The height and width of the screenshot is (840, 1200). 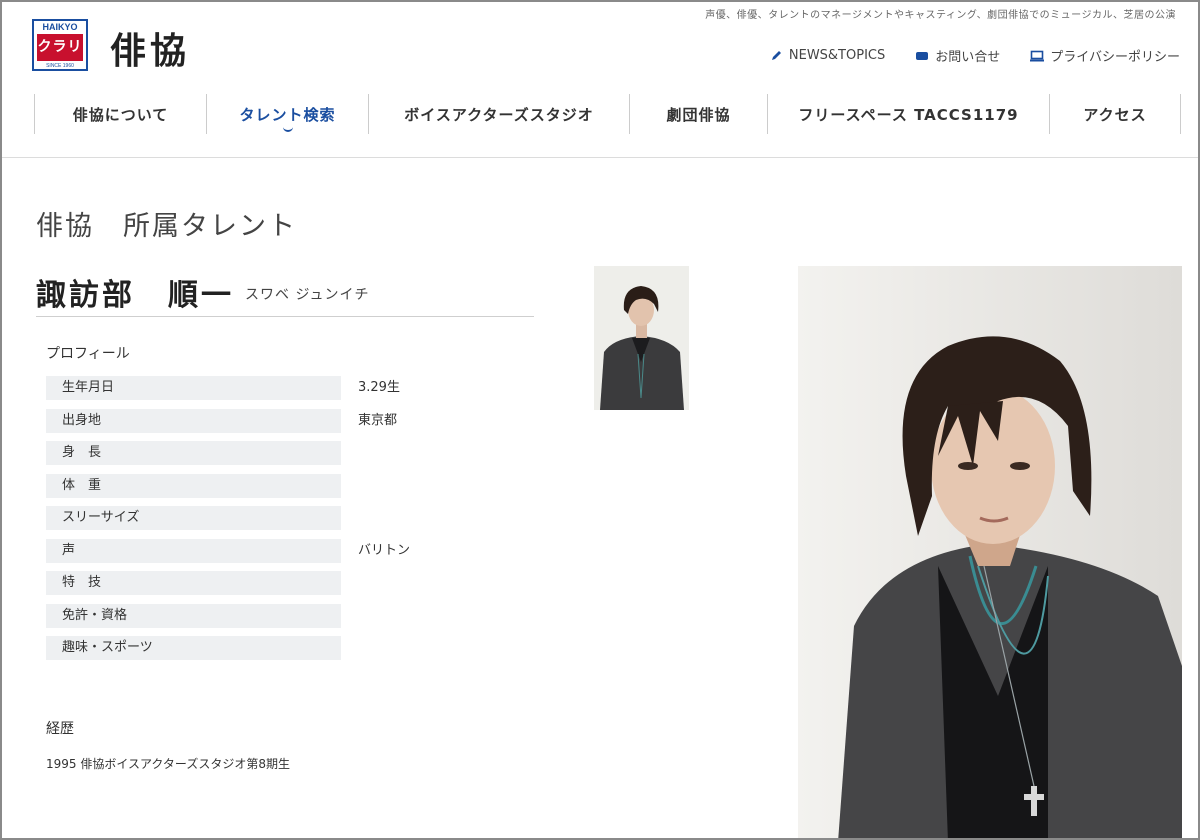 I want to click on profile-label: 声, so click(x=193, y=550).